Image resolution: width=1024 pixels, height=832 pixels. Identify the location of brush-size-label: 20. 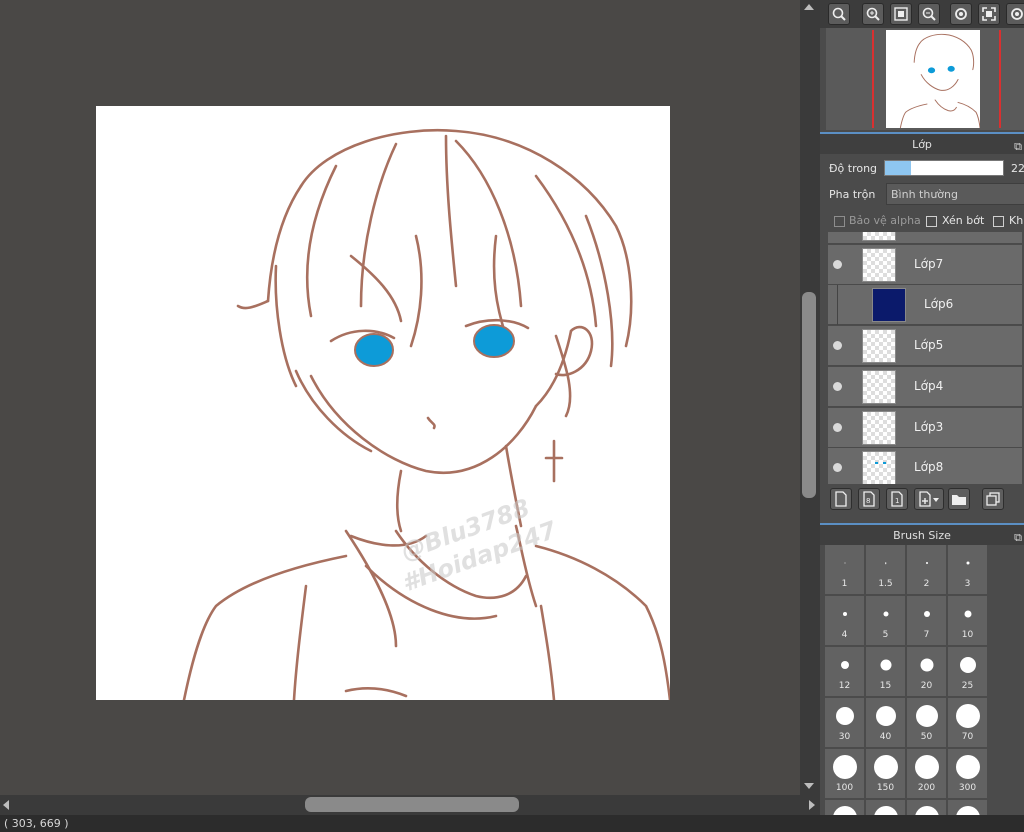
(926, 686).